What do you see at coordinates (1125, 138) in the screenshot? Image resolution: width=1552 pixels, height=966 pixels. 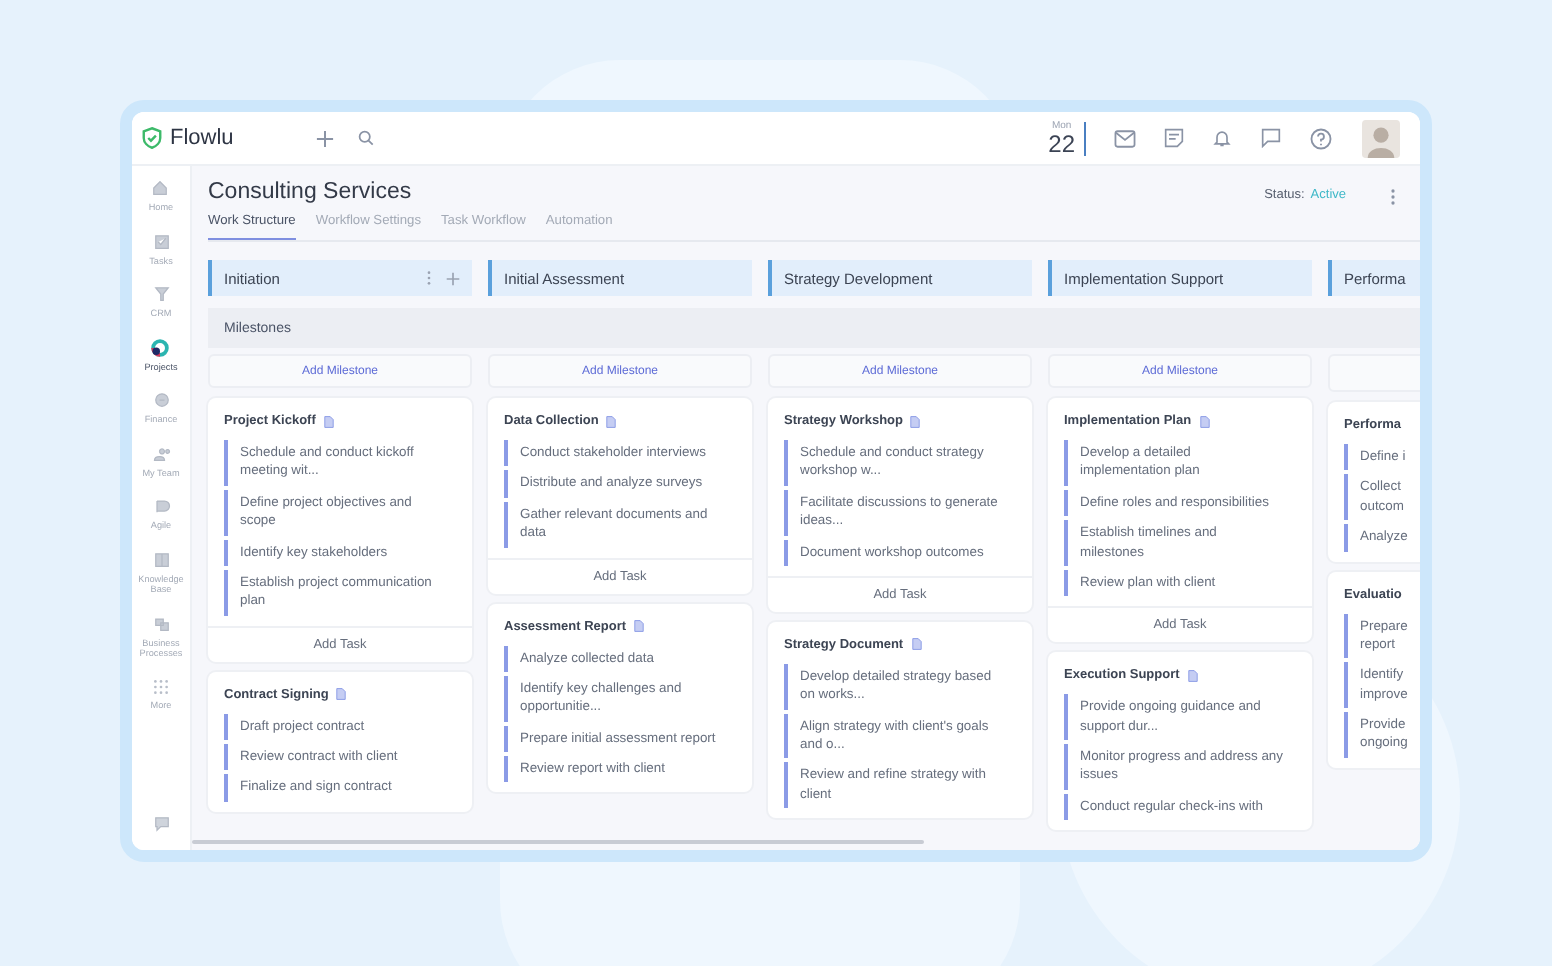 I see `mail-icon` at bounding box center [1125, 138].